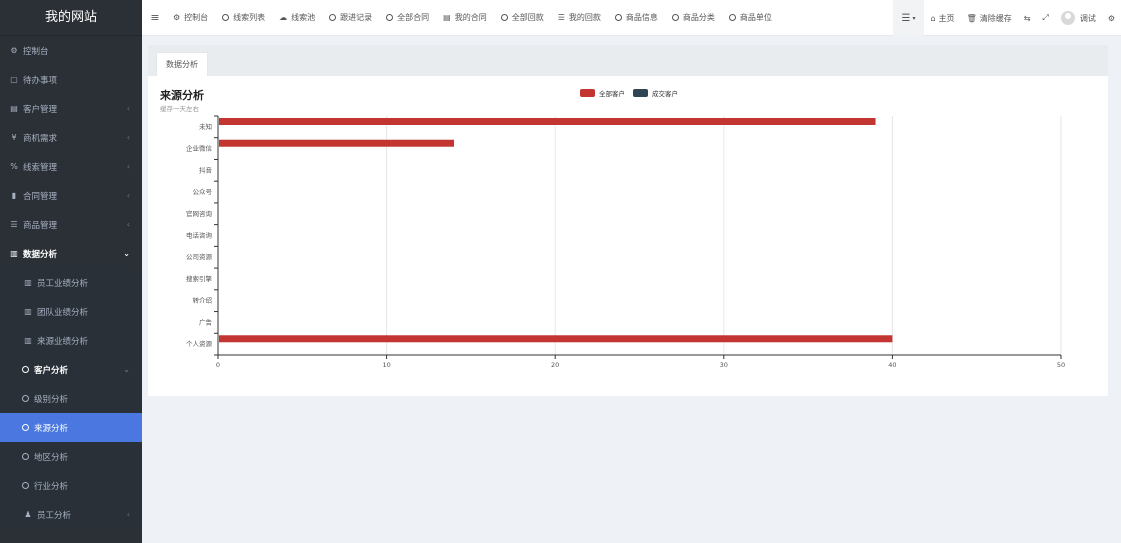 Image resolution: width=1121 pixels, height=543 pixels. What do you see at coordinates (522, 18) in the screenshot?
I see `tab-6: 全部回款` at bounding box center [522, 18].